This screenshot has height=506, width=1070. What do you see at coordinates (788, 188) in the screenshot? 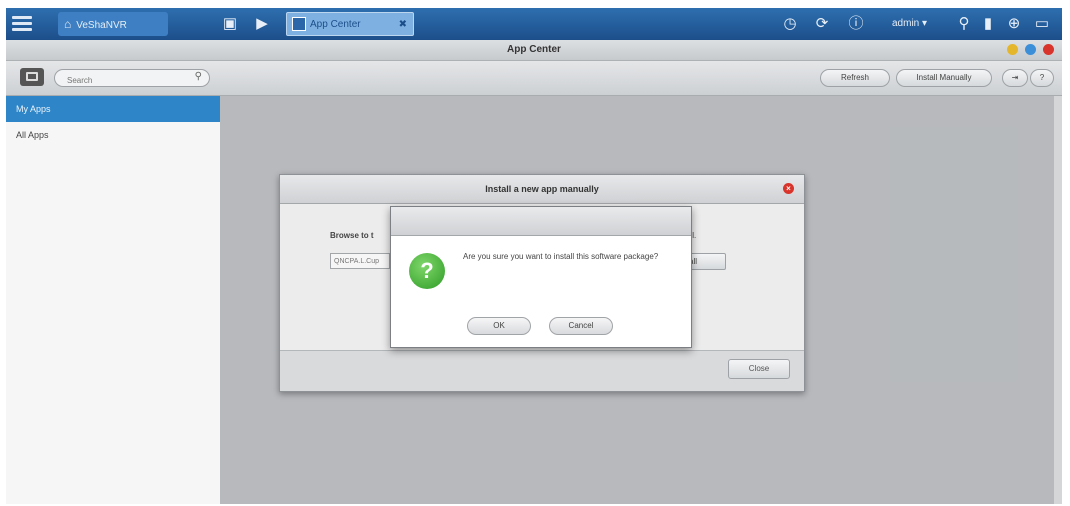
I see `close-icon: ×` at bounding box center [788, 188].